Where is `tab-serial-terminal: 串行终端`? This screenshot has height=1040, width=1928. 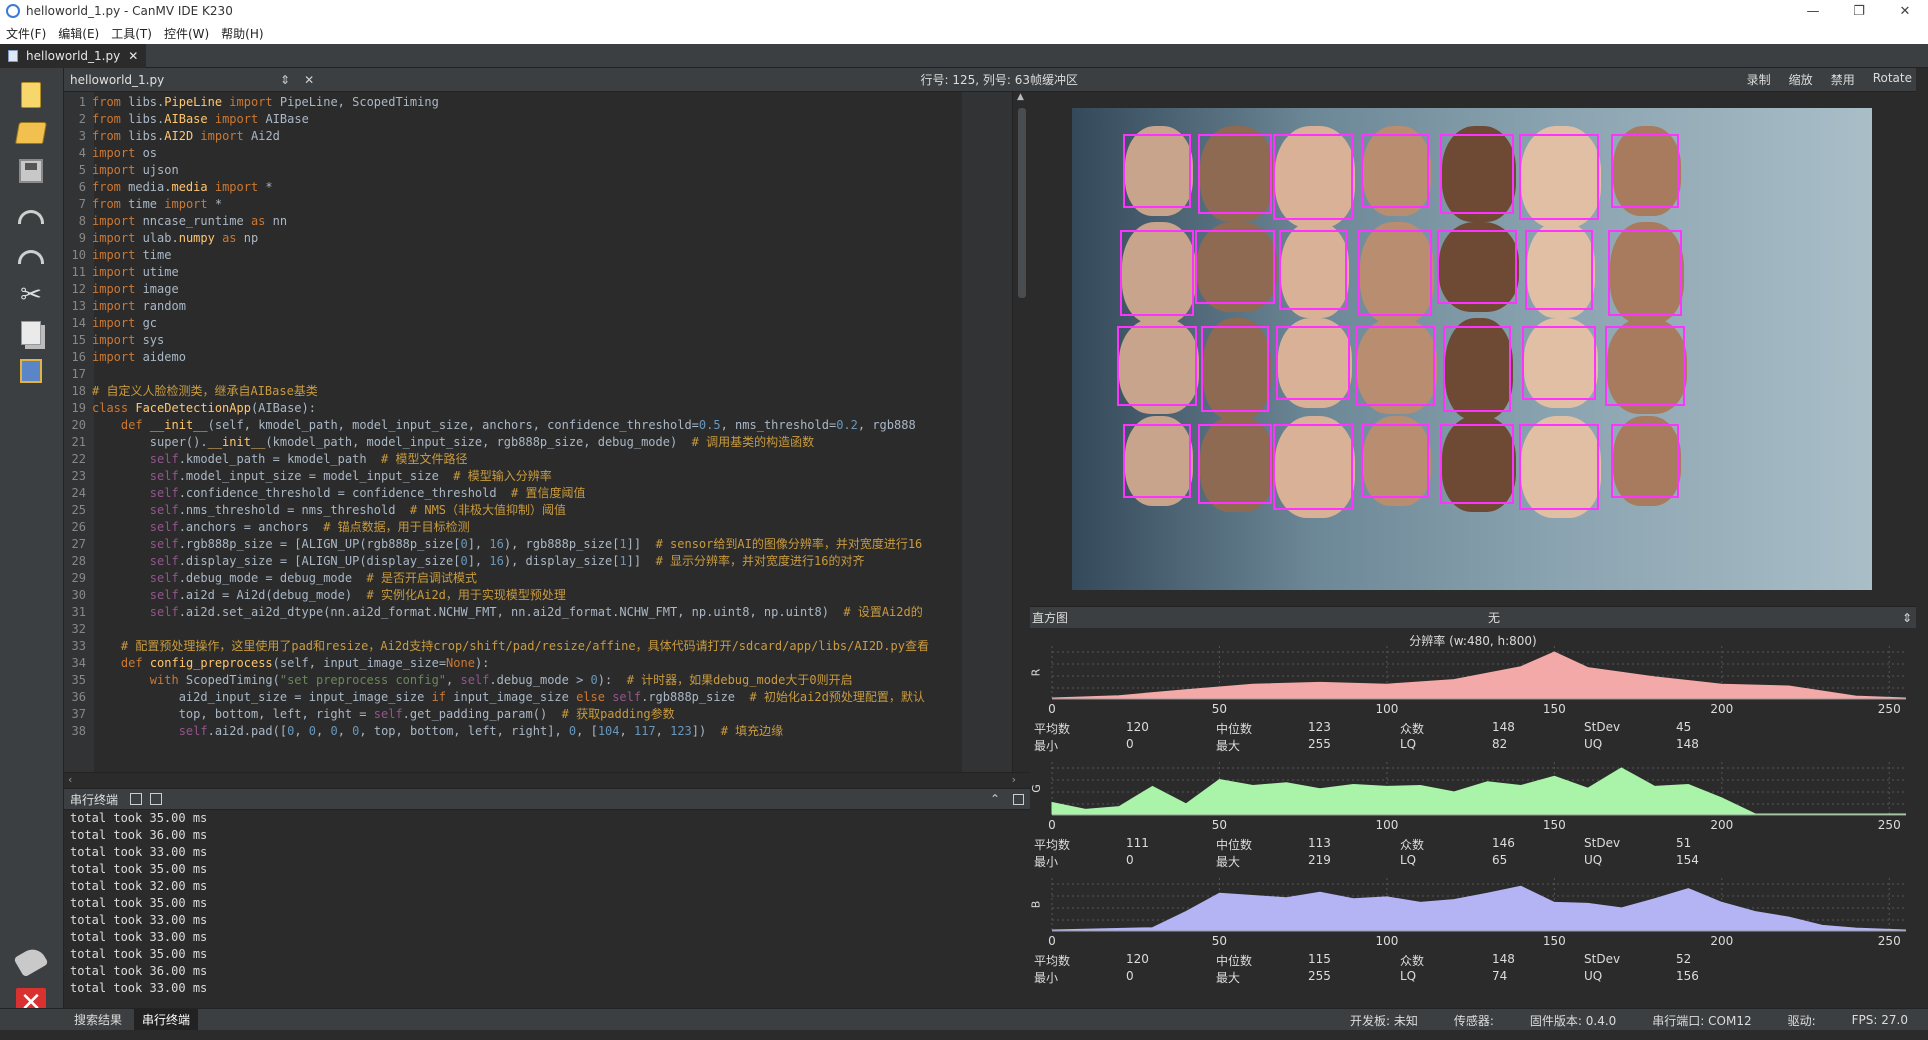 tab-serial-terminal: 串行终端 is located at coordinates (166, 1019).